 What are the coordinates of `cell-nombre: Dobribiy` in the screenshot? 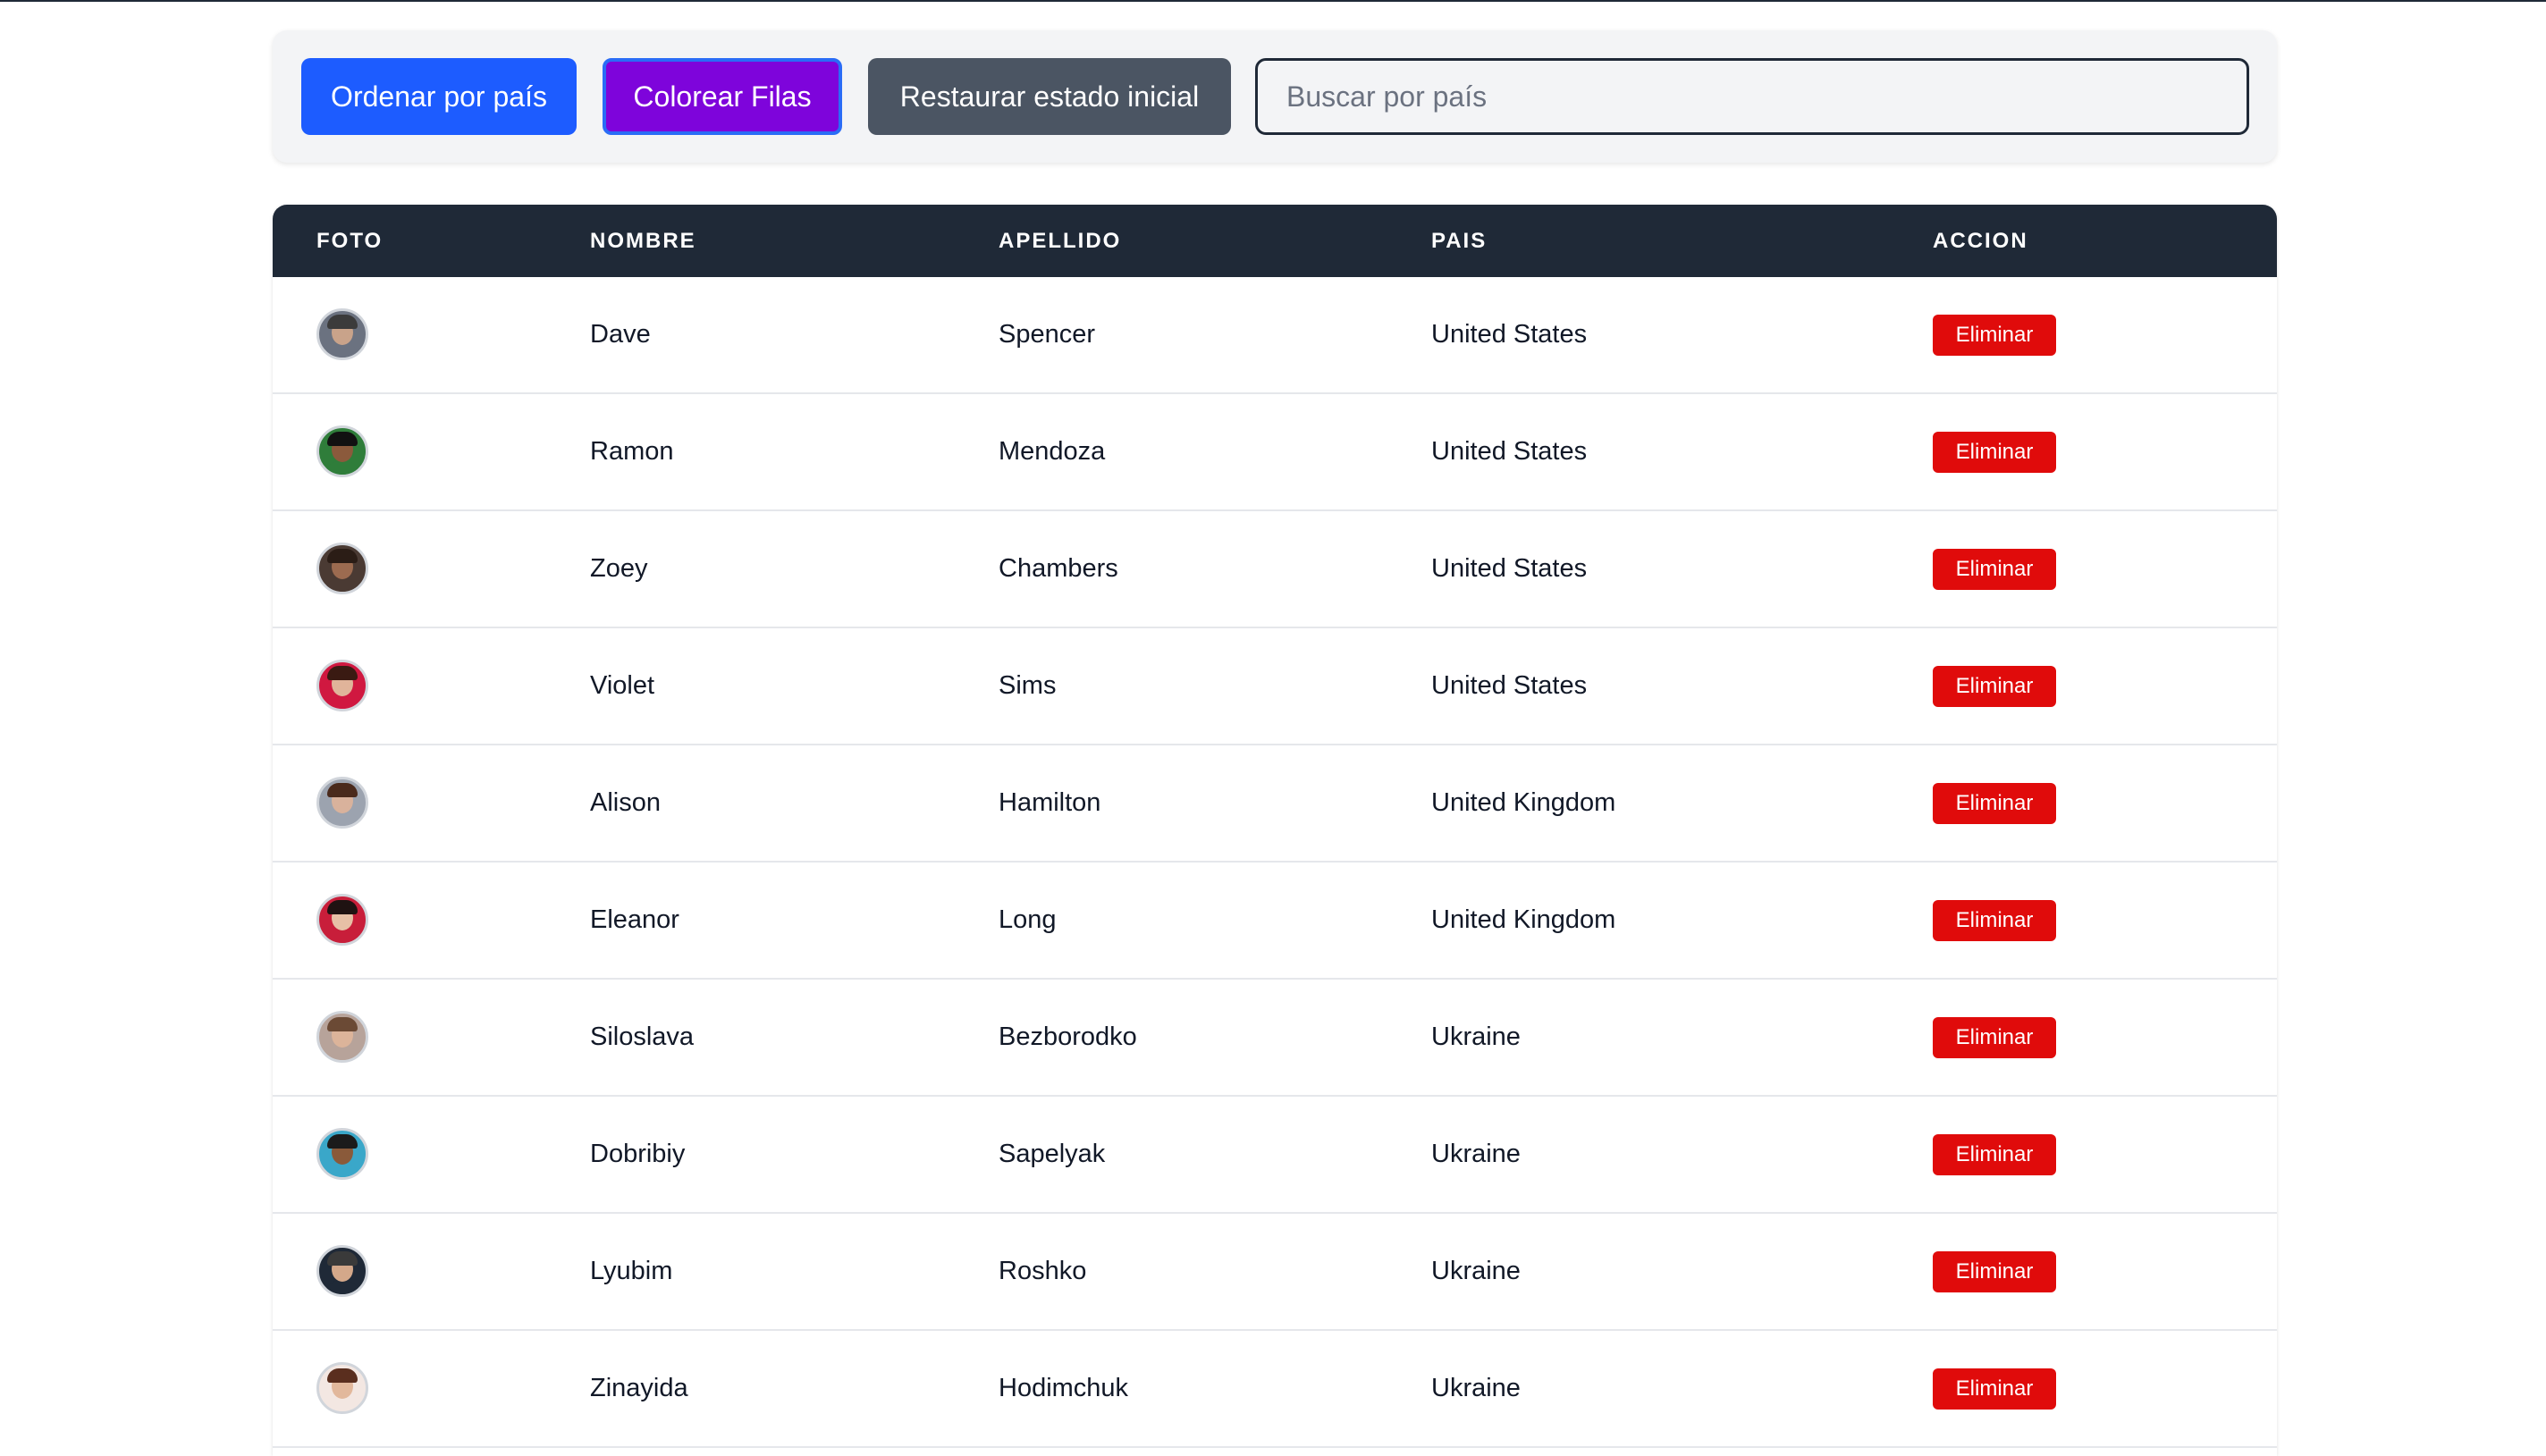 It's located at (638, 1154).